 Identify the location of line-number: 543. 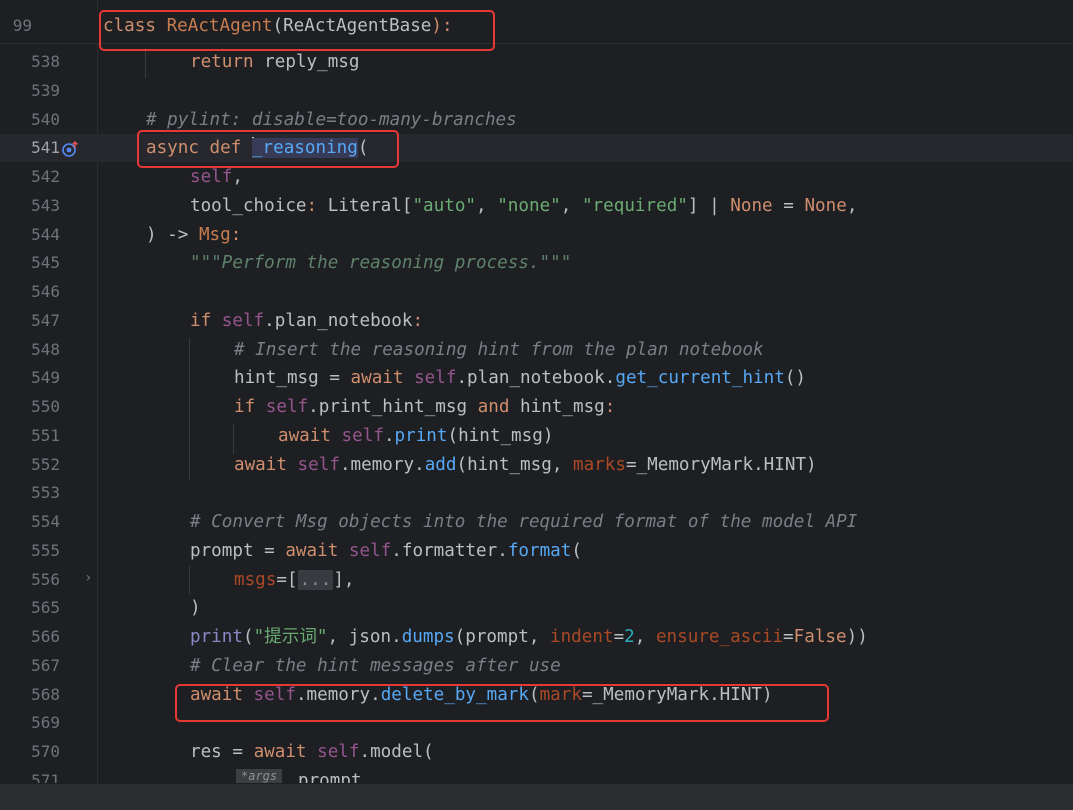
(45, 205).